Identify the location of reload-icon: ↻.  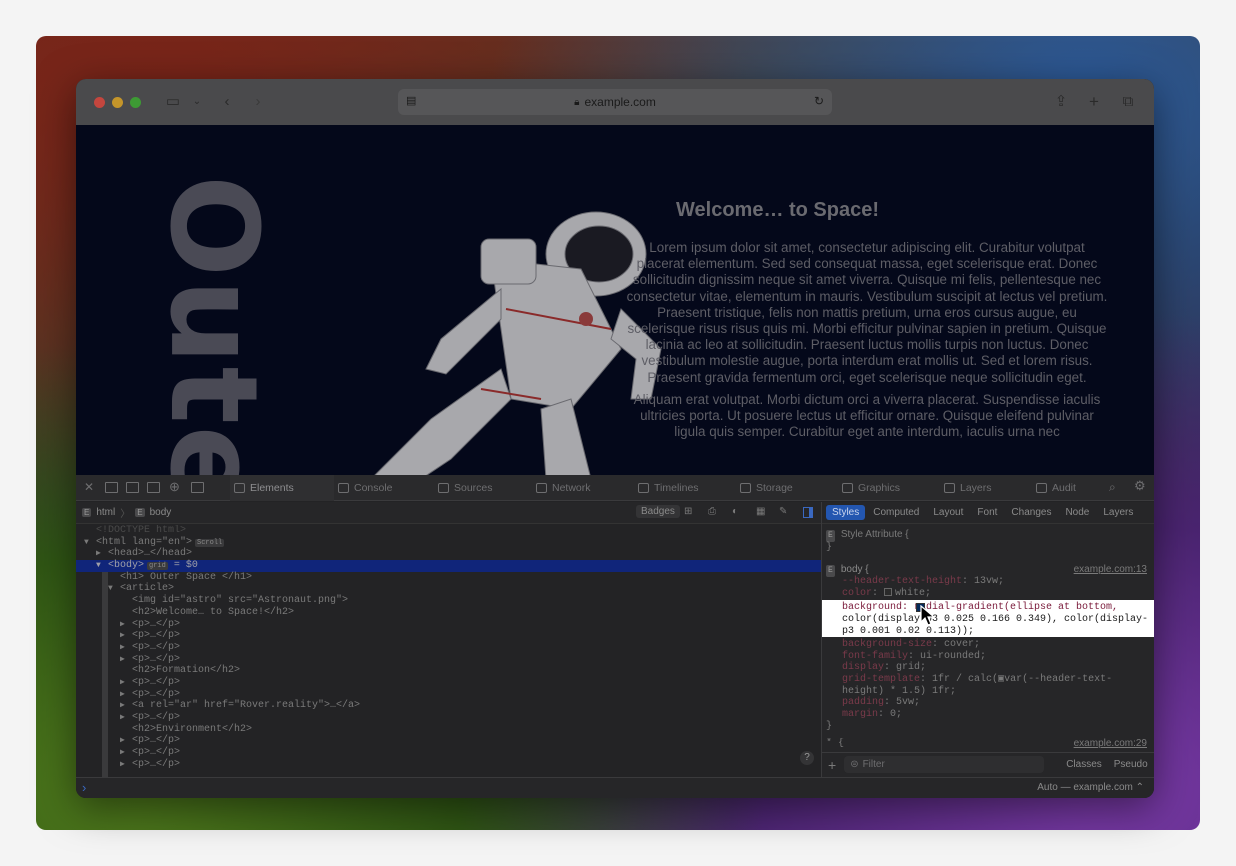
(819, 101).